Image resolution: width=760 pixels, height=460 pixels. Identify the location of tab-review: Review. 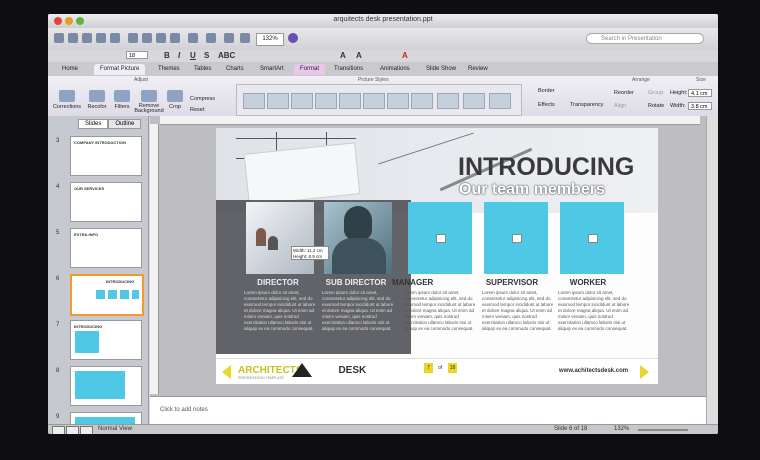
(478, 69).